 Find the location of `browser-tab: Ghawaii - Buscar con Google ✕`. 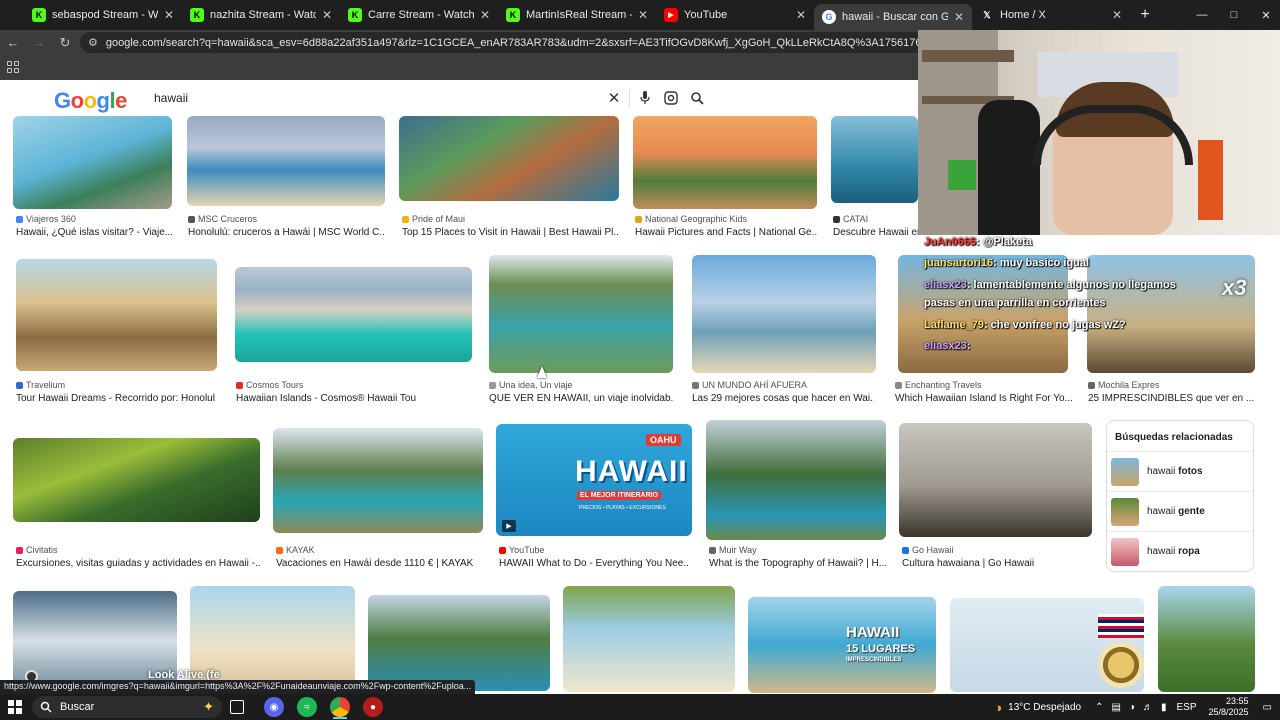

browser-tab: Ghawaii - Buscar con Google ✕ is located at coordinates (893, 17).